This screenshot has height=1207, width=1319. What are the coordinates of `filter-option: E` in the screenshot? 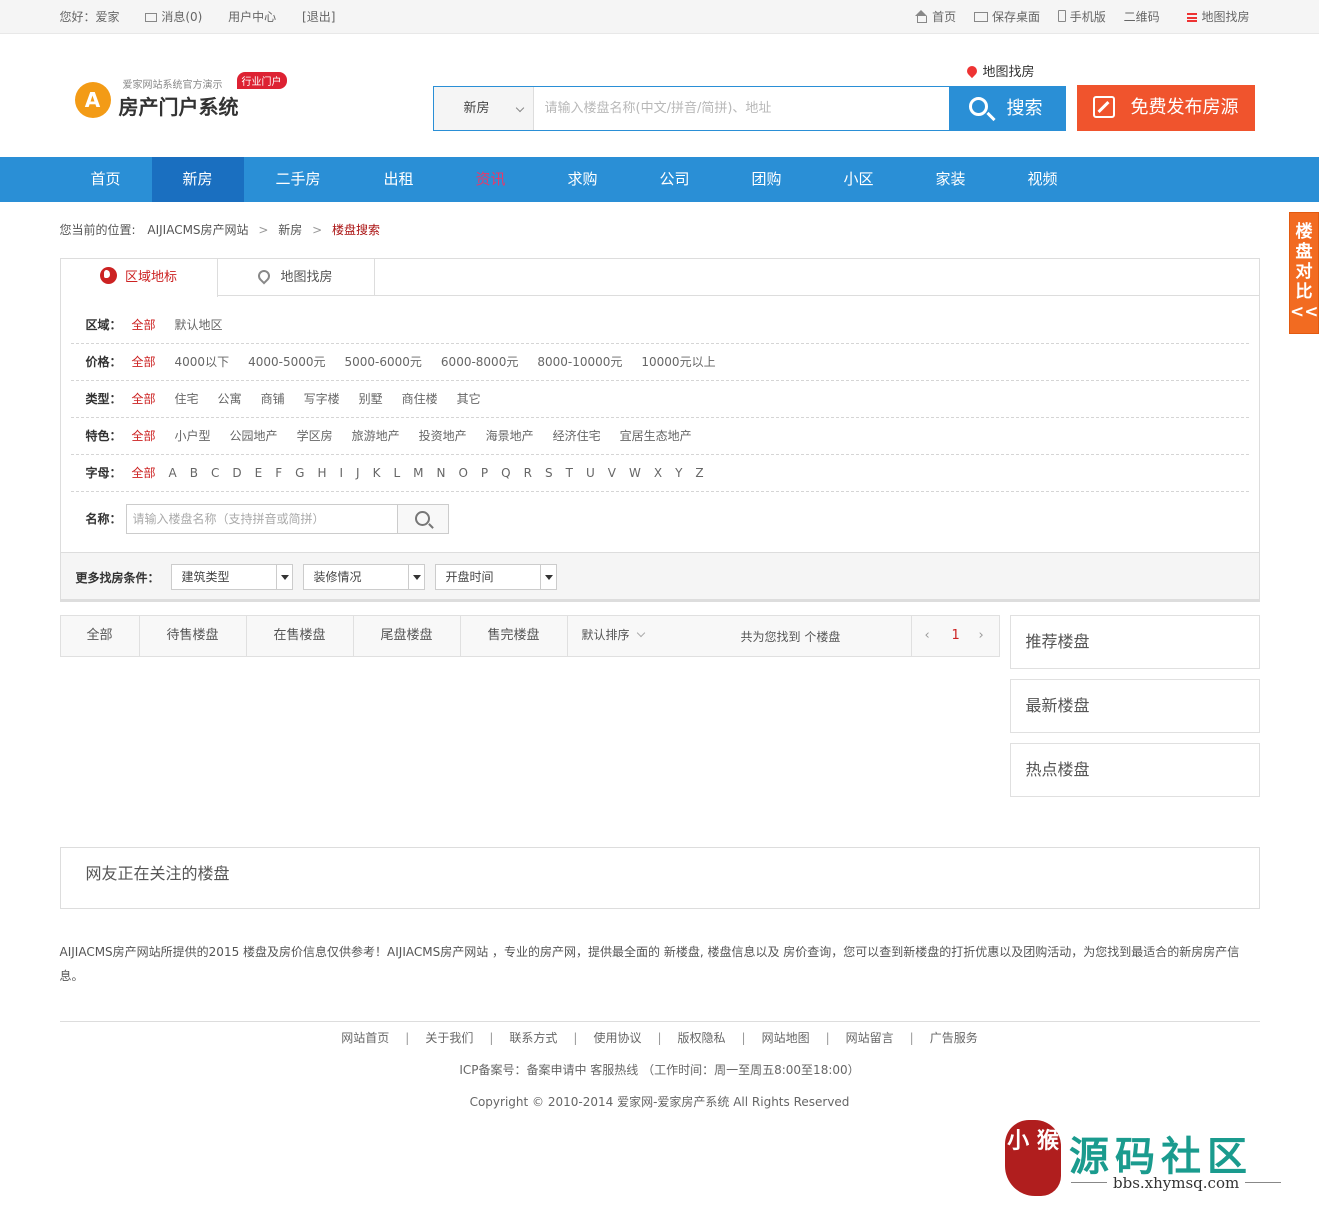 It's located at (259, 473).